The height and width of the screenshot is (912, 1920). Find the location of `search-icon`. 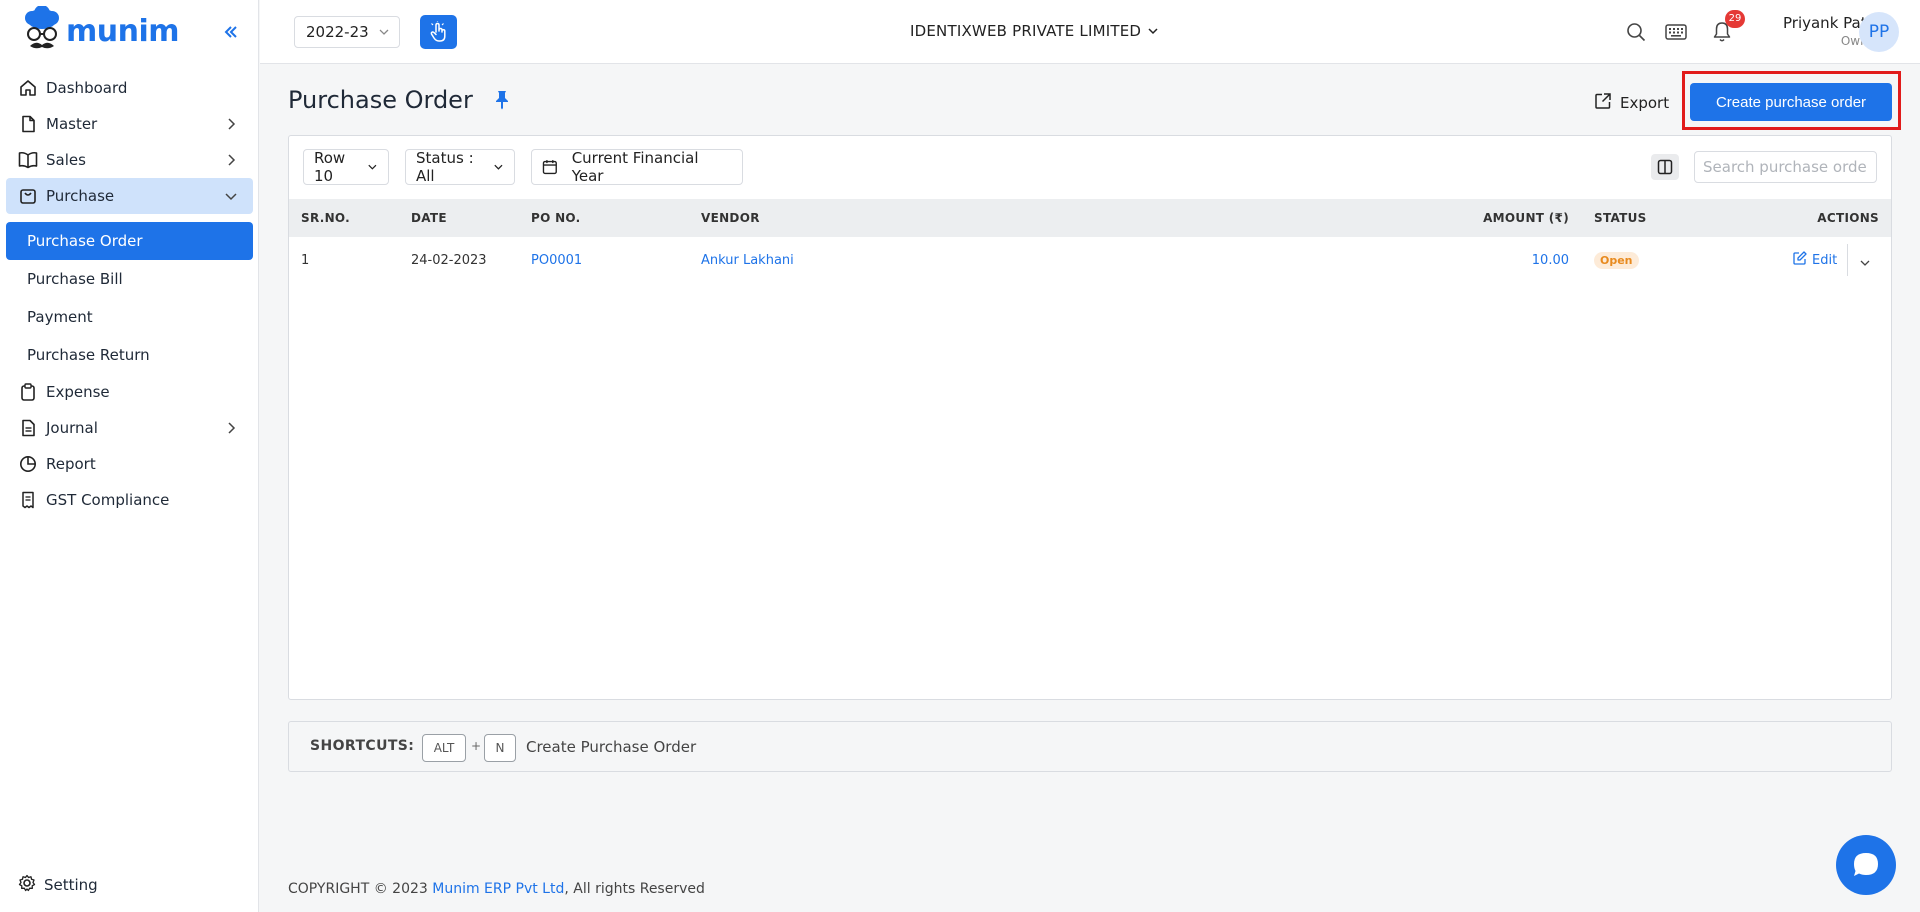

search-icon is located at coordinates (1636, 32).